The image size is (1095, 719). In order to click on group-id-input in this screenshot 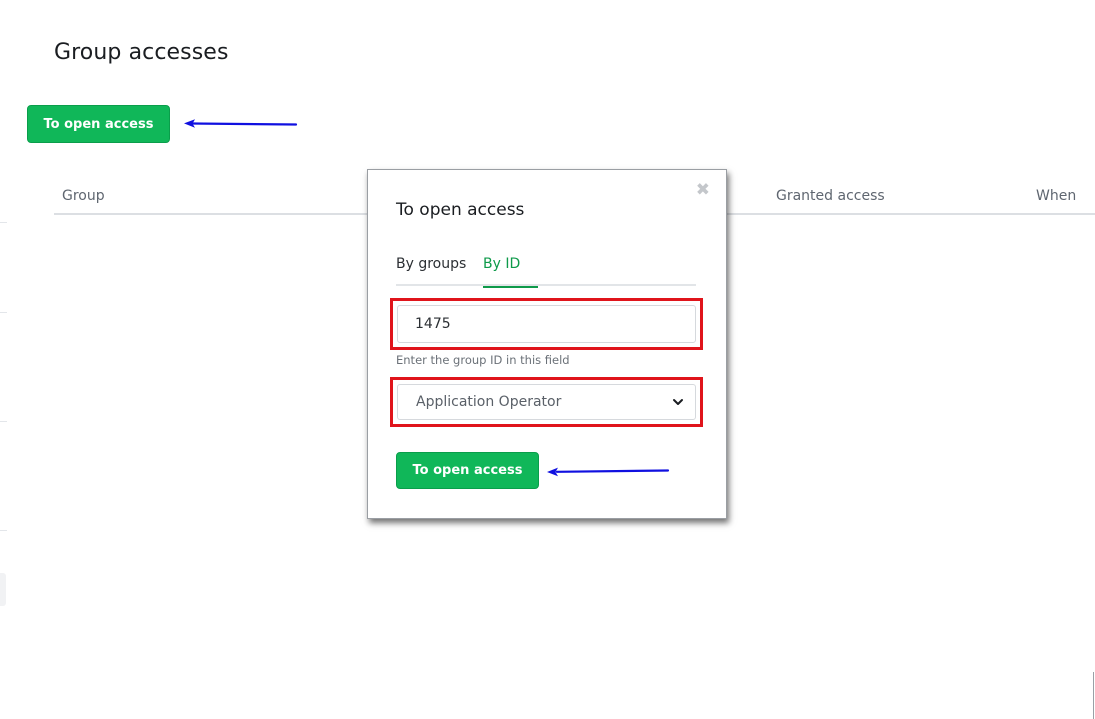, I will do `click(546, 324)`.